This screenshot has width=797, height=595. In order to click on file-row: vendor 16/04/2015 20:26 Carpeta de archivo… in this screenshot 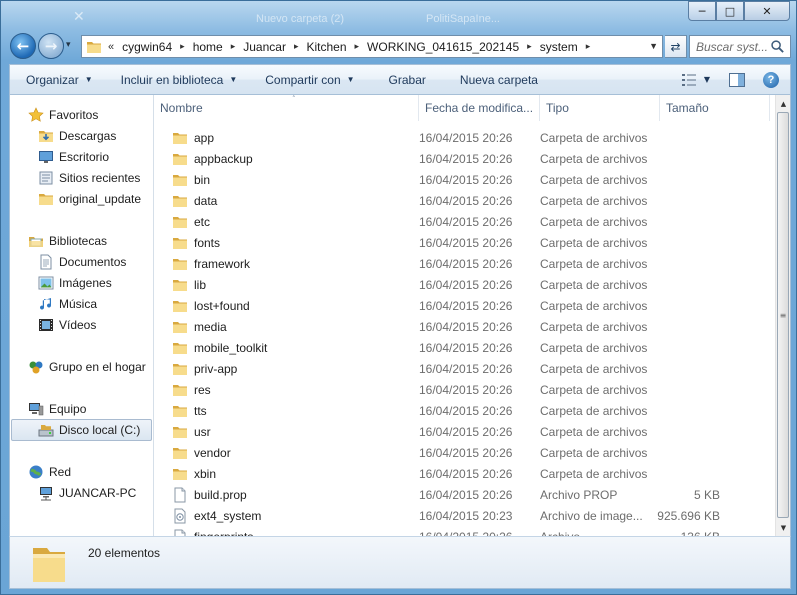, I will do `click(465, 452)`.